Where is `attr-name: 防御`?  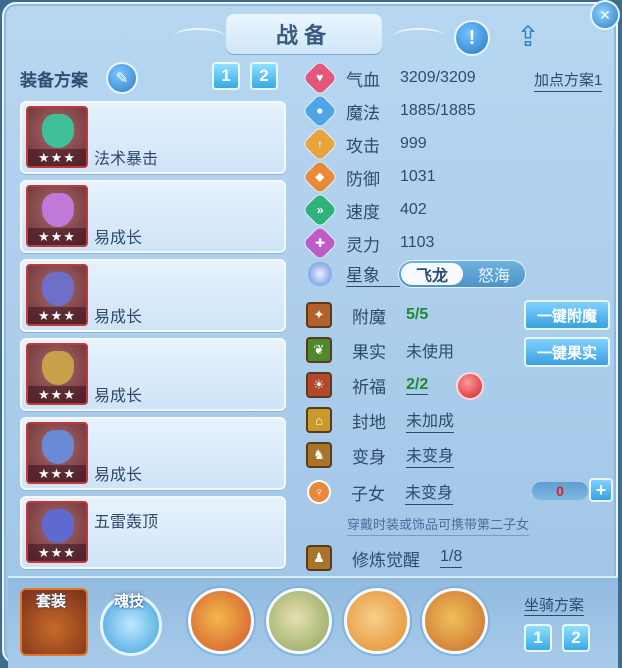 attr-name: 防御 is located at coordinates (363, 179).